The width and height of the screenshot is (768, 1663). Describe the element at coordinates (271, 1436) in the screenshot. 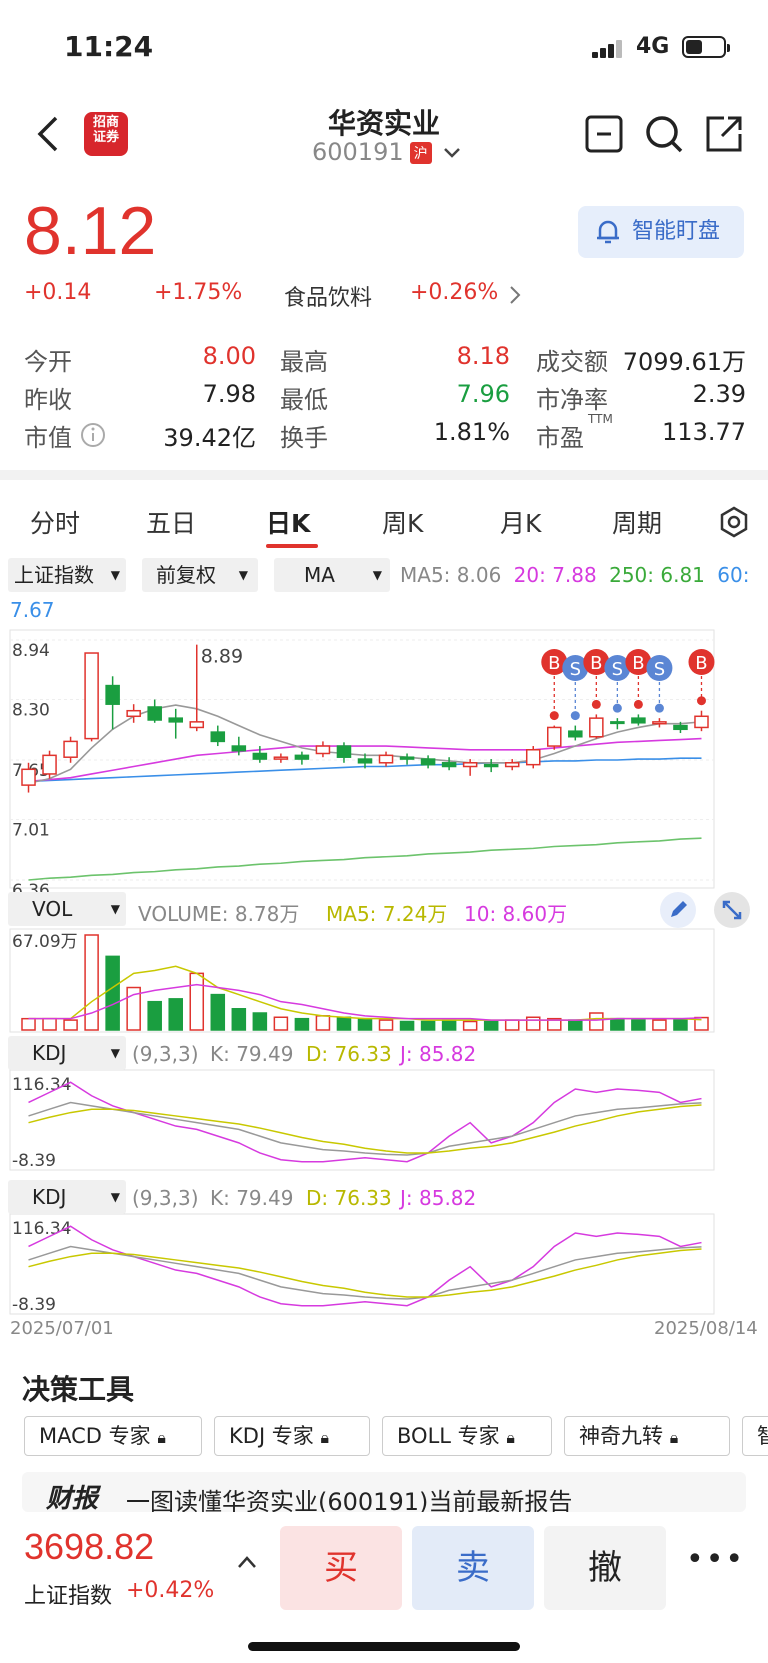

I see `chip-label: KDJ 专家` at that location.